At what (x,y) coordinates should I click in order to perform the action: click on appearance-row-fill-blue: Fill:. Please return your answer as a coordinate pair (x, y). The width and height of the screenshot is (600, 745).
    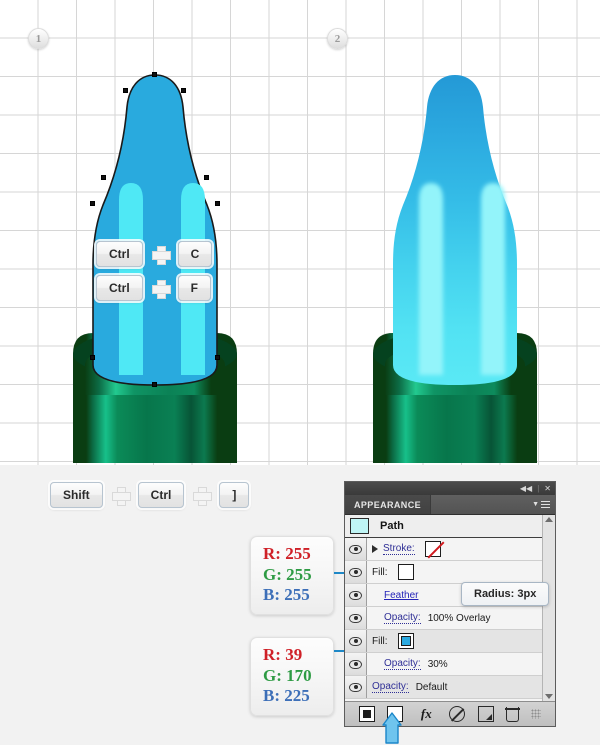
    Looking at the image, I should click on (443, 641).